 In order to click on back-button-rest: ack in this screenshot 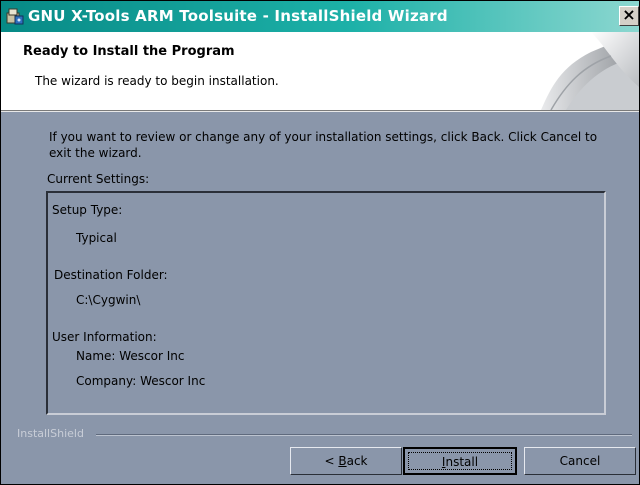, I will do `click(357, 461)`.